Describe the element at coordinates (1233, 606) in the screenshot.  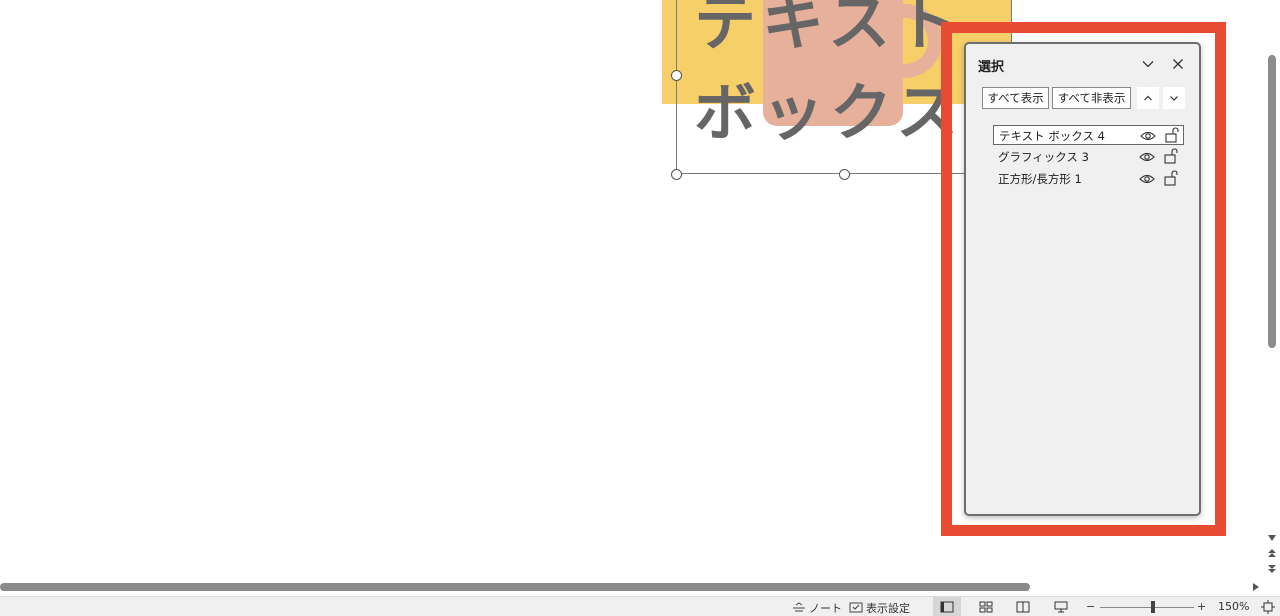
I see `zoom-level: 150%` at that location.